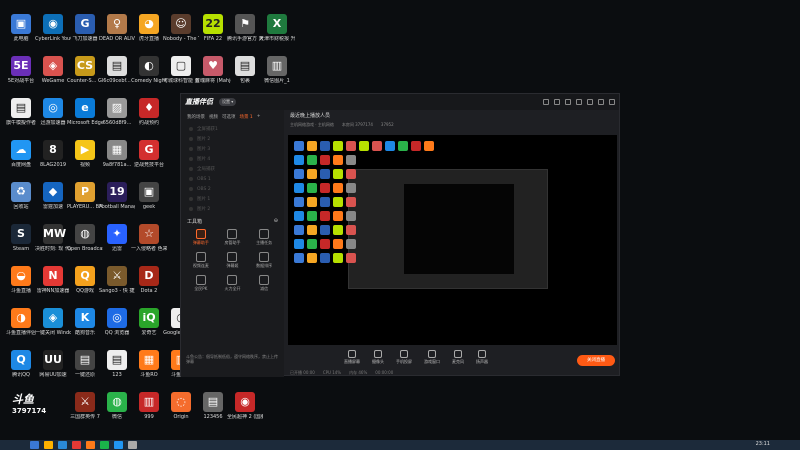 This screenshot has height=450, width=800. What do you see at coordinates (264, 283) in the screenshot?
I see `toolbox-item: 减信` at bounding box center [264, 283].